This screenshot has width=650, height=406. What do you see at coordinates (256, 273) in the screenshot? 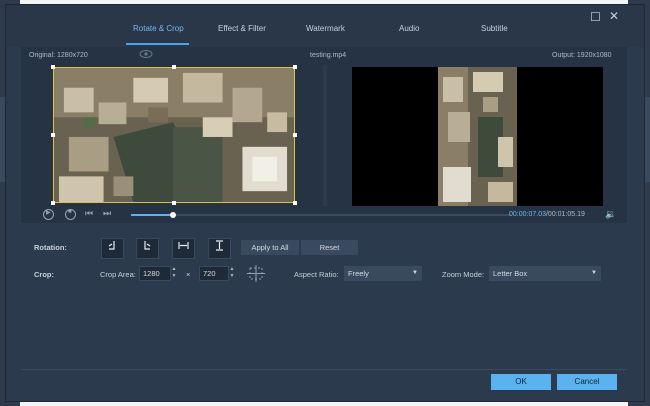
I see `center-crop-icon` at bounding box center [256, 273].